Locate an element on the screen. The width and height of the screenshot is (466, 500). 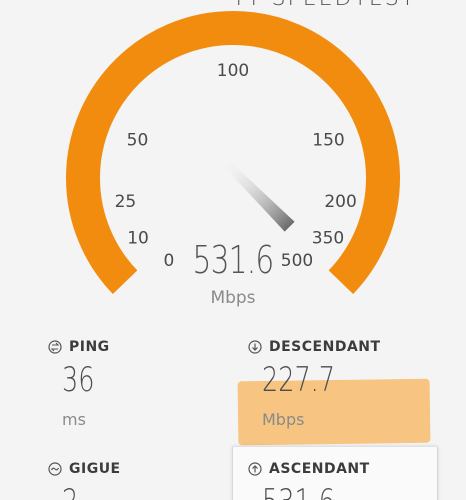
upload-arrow-icon is located at coordinates (255, 469).